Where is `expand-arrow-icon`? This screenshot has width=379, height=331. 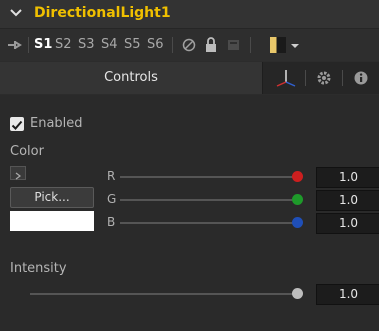 expand-arrow-icon is located at coordinates (18, 176).